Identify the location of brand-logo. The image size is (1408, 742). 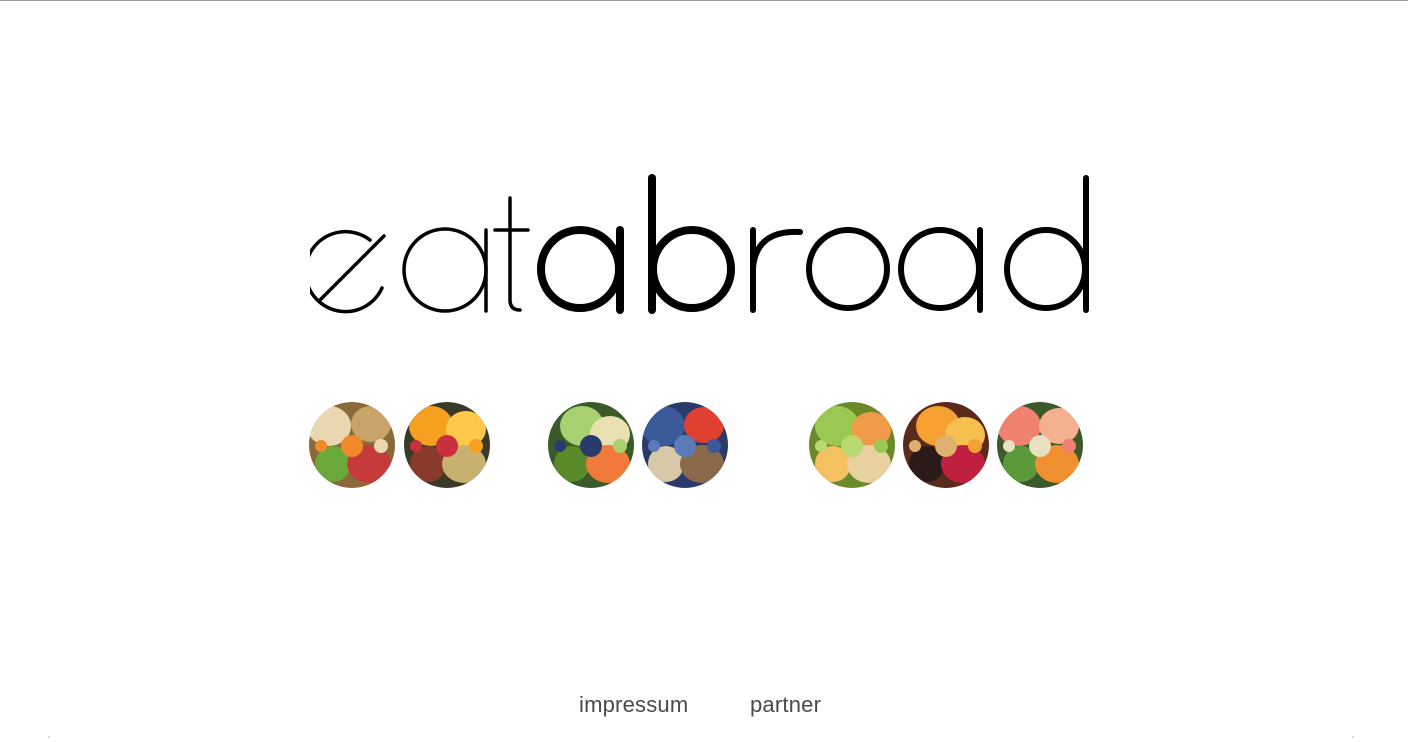
(705, 245).